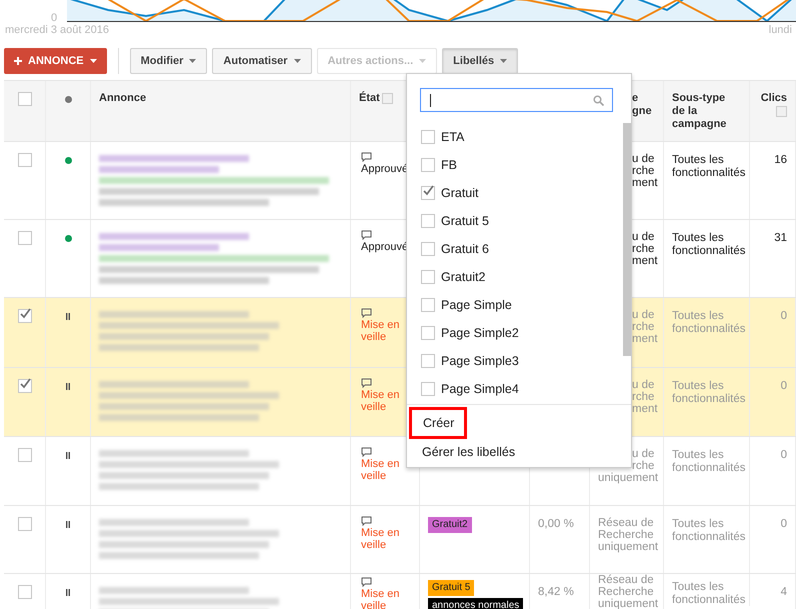 The height and width of the screenshot is (609, 796). What do you see at coordinates (513, 165) in the screenshot?
I see `label-option: FB` at bounding box center [513, 165].